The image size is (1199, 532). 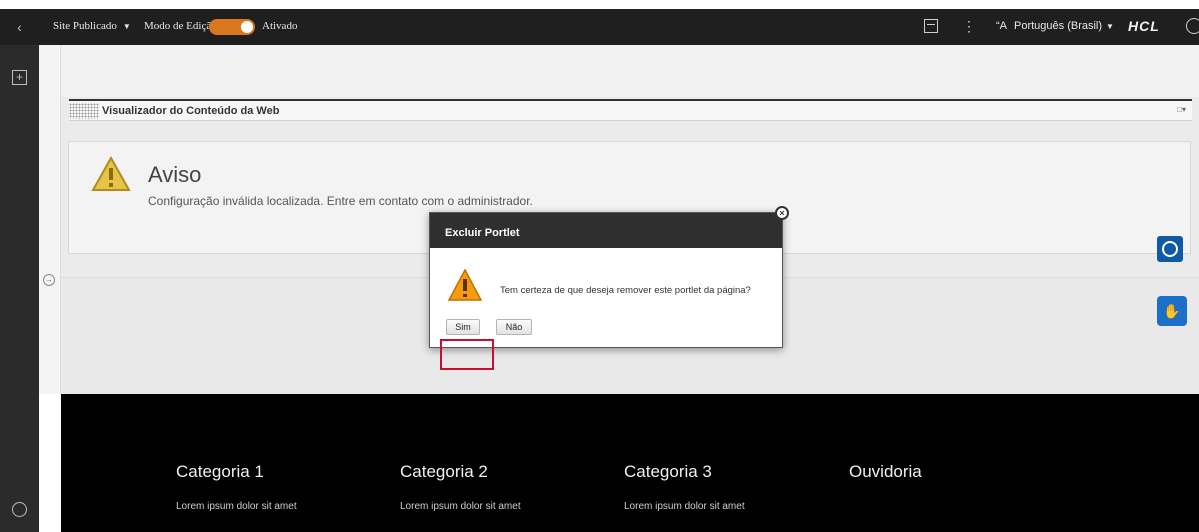 I want to click on back-chevron-icon: ‹, so click(x=19, y=27).